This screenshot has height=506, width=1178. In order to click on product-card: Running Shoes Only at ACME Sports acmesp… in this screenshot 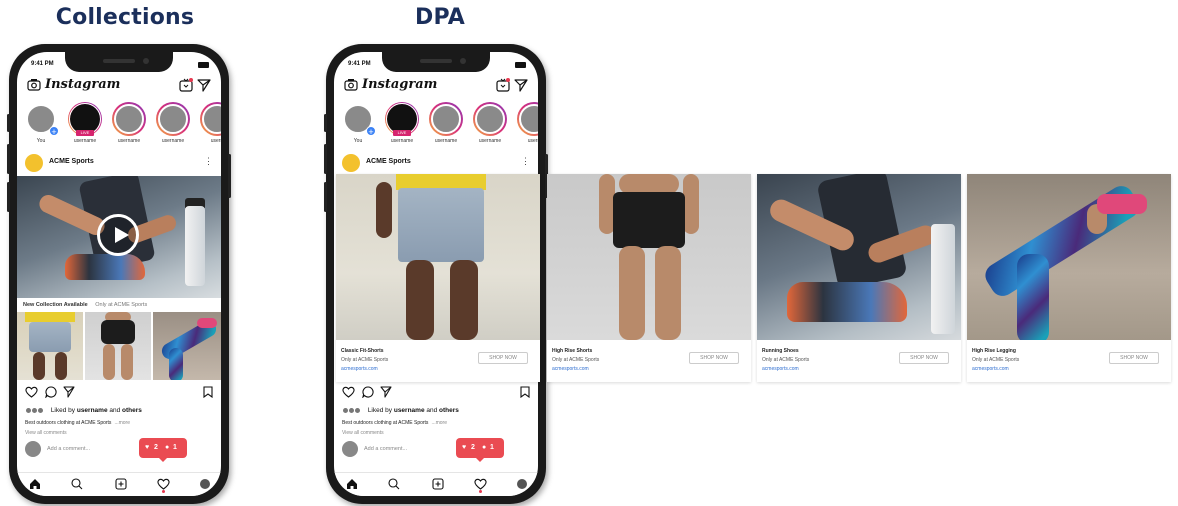, I will do `click(859, 278)`.